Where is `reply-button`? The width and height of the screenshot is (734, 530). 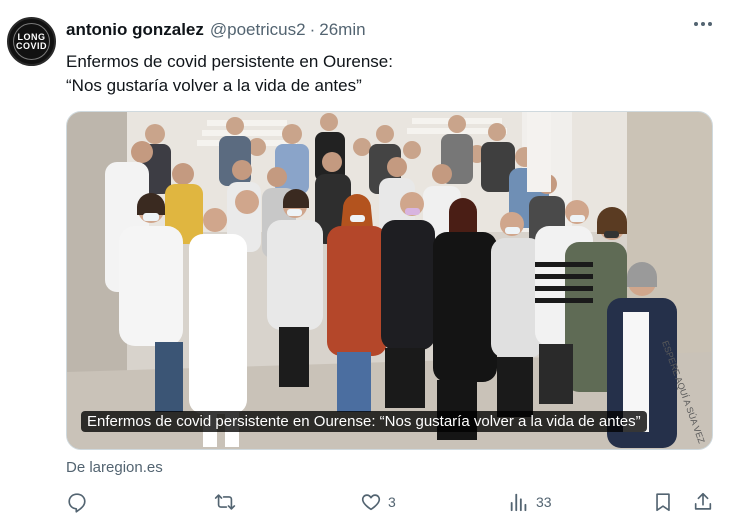 reply-button is located at coordinates (80, 502).